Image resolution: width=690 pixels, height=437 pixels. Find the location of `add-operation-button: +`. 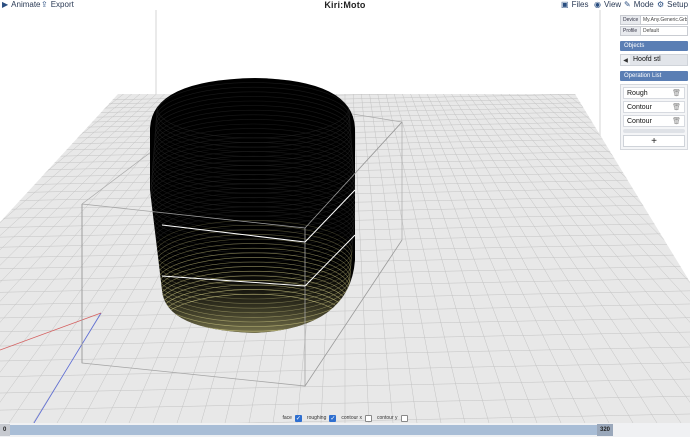

add-operation-button: + is located at coordinates (654, 141).